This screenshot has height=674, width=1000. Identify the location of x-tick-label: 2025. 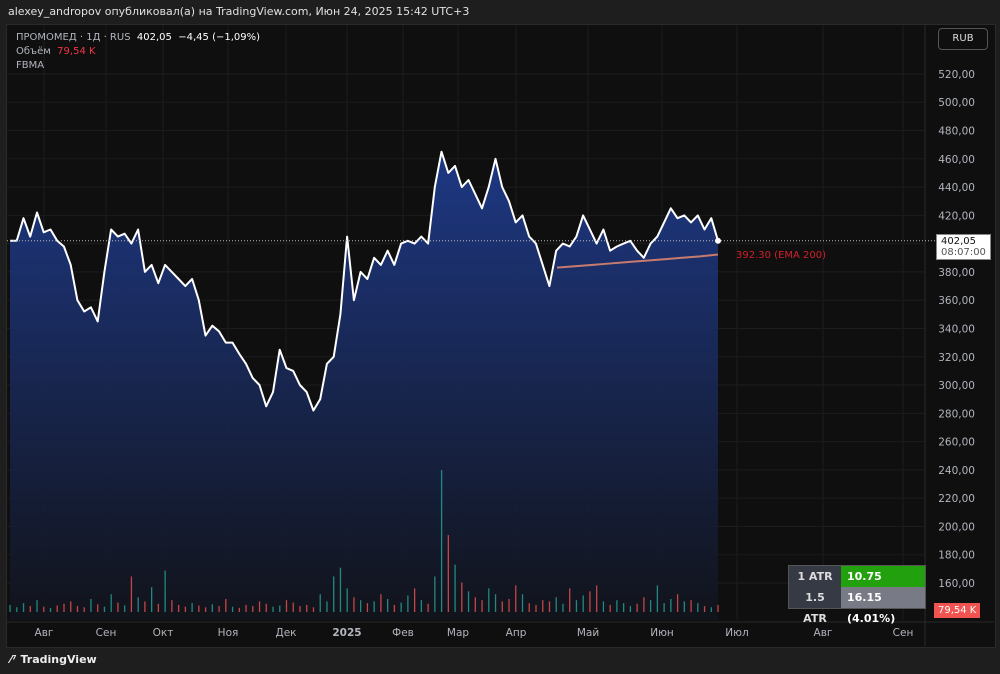
(346, 633).